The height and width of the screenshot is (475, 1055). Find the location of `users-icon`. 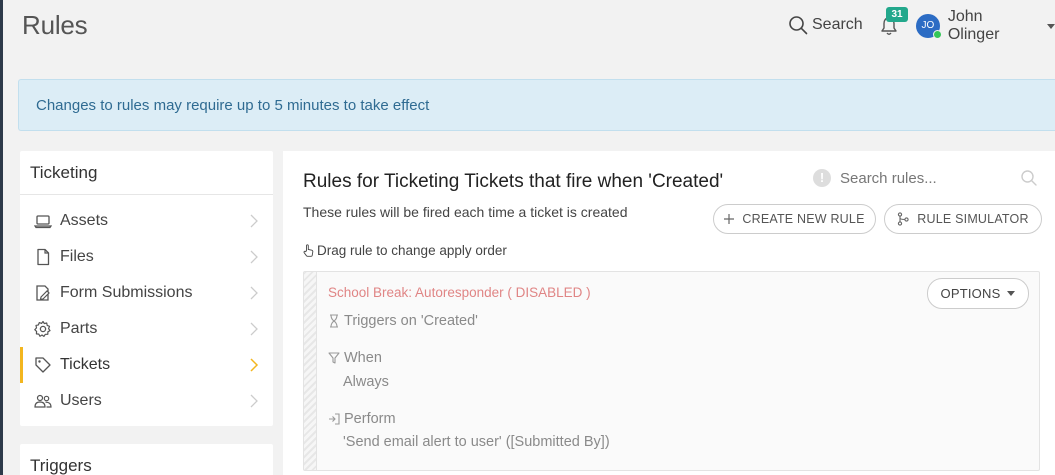

users-icon is located at coordinates (43, 401).